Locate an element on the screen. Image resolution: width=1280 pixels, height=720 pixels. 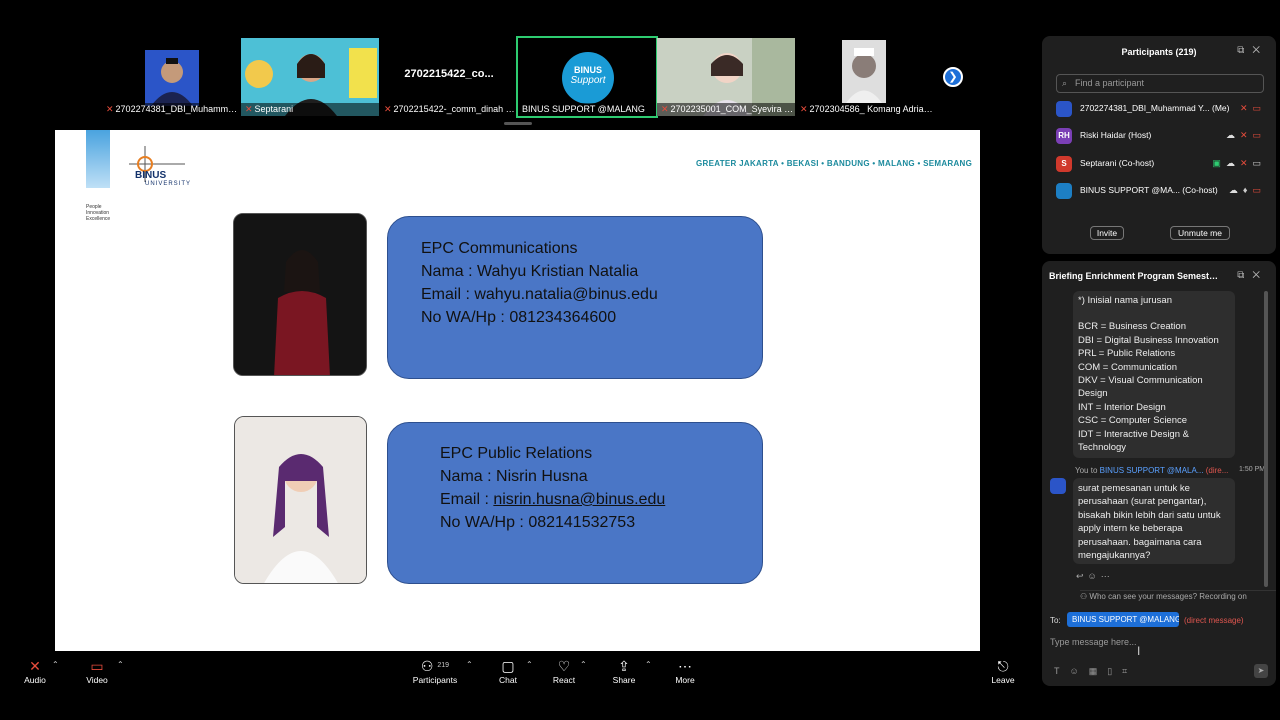
gif-icon: ▦ is located at coordinates (1098, 671).